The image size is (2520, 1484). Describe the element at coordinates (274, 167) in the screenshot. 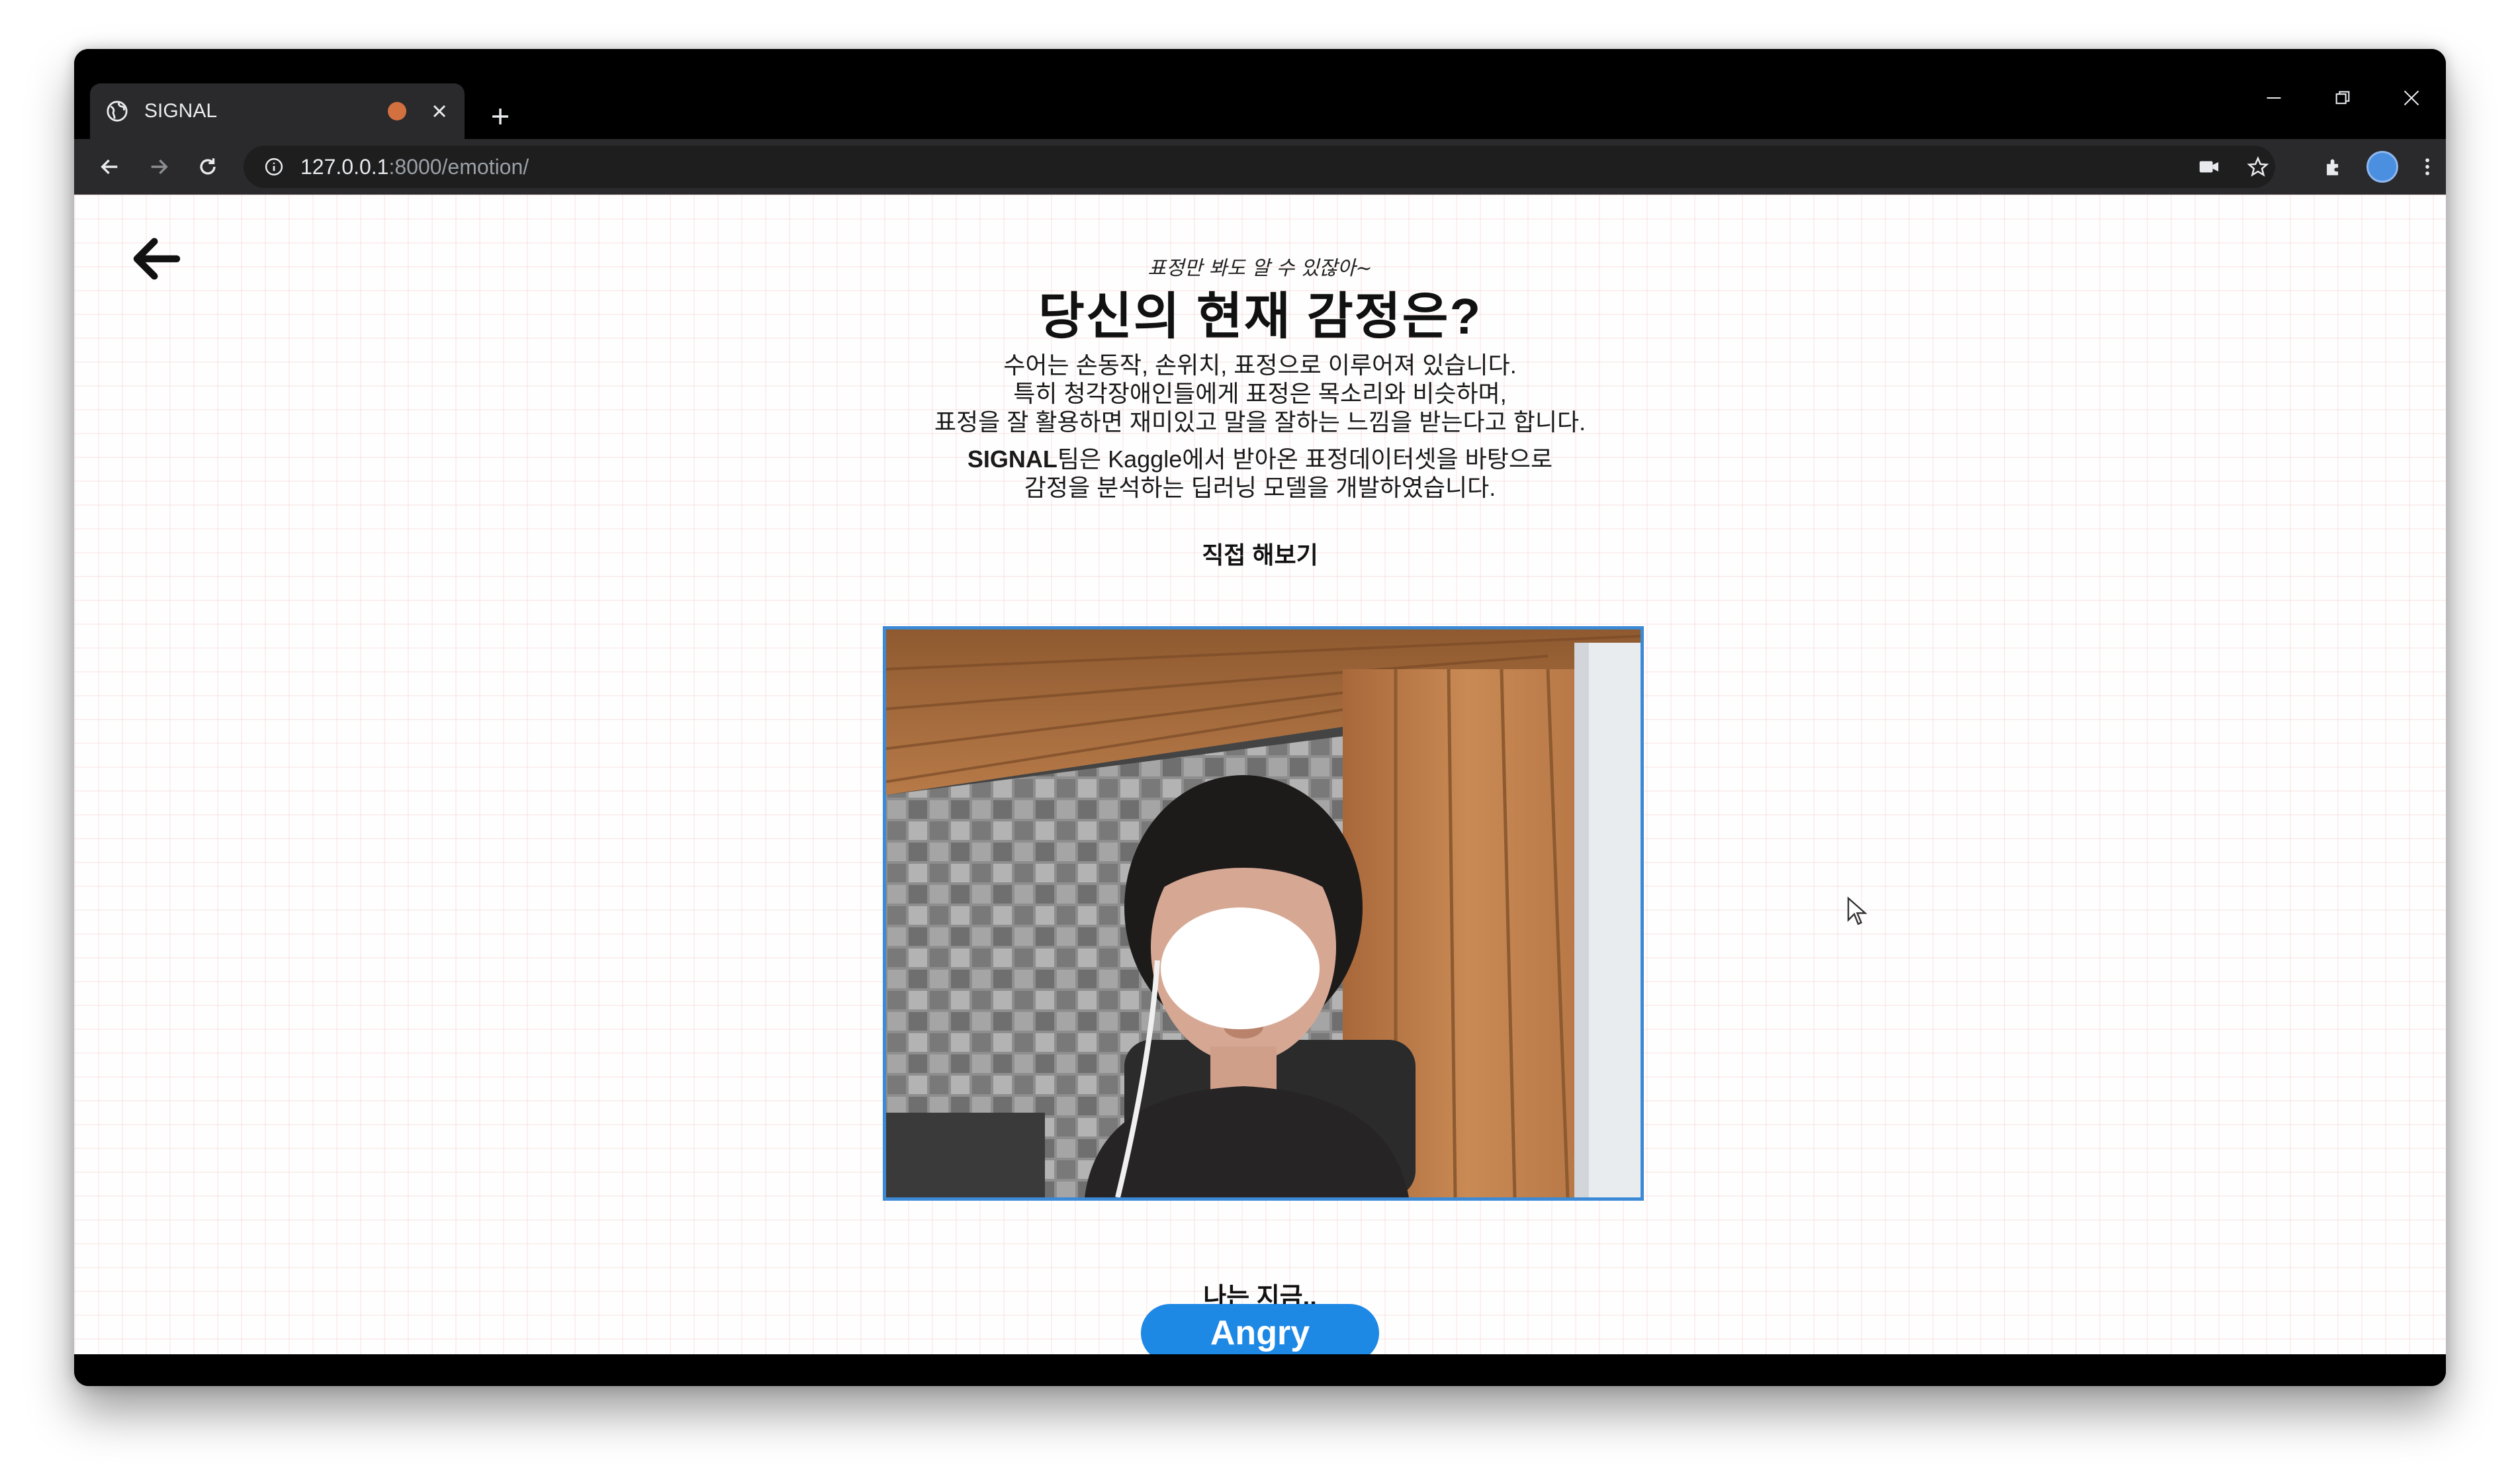

I see `info-icon` at that location.